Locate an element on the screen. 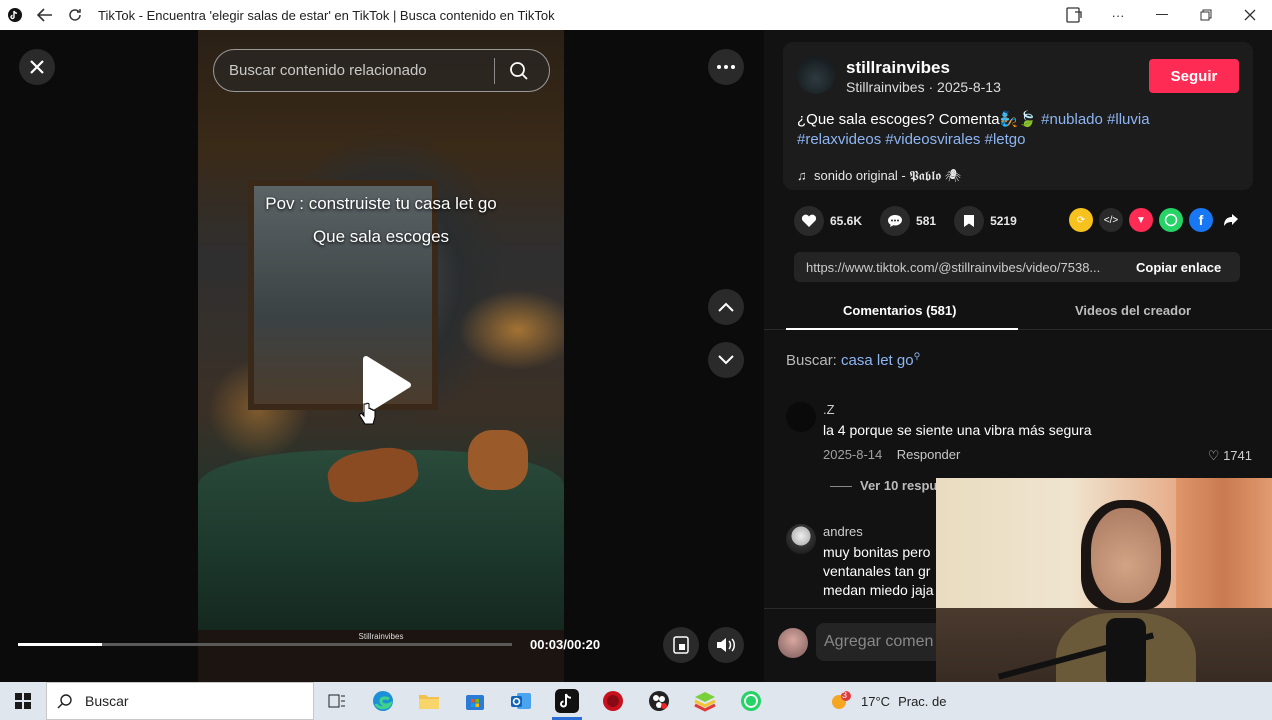 The image size is (1272, 720). music-link: ♫ sonido original - 𝕻𝖆𝖇𝖑𝖔 🕷 is located at coordinates (879, 176).